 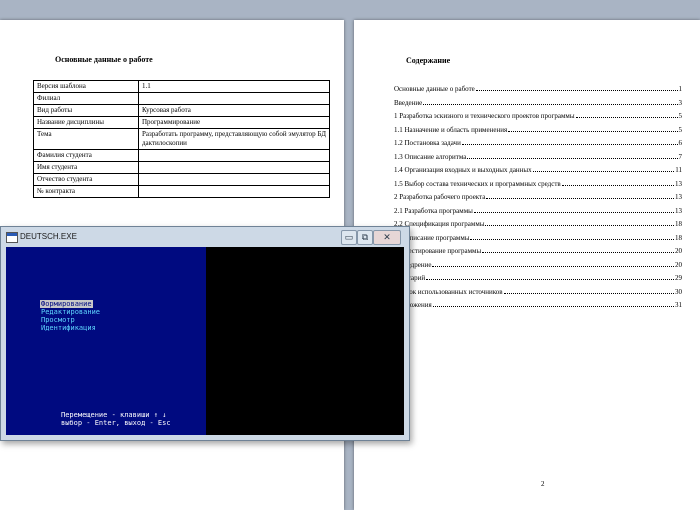 What do you see at coordinates (430, 156) in the screenshot?
I see `toc-title: 1.3 Описание алгоритма` at bounding box center [430, 156].